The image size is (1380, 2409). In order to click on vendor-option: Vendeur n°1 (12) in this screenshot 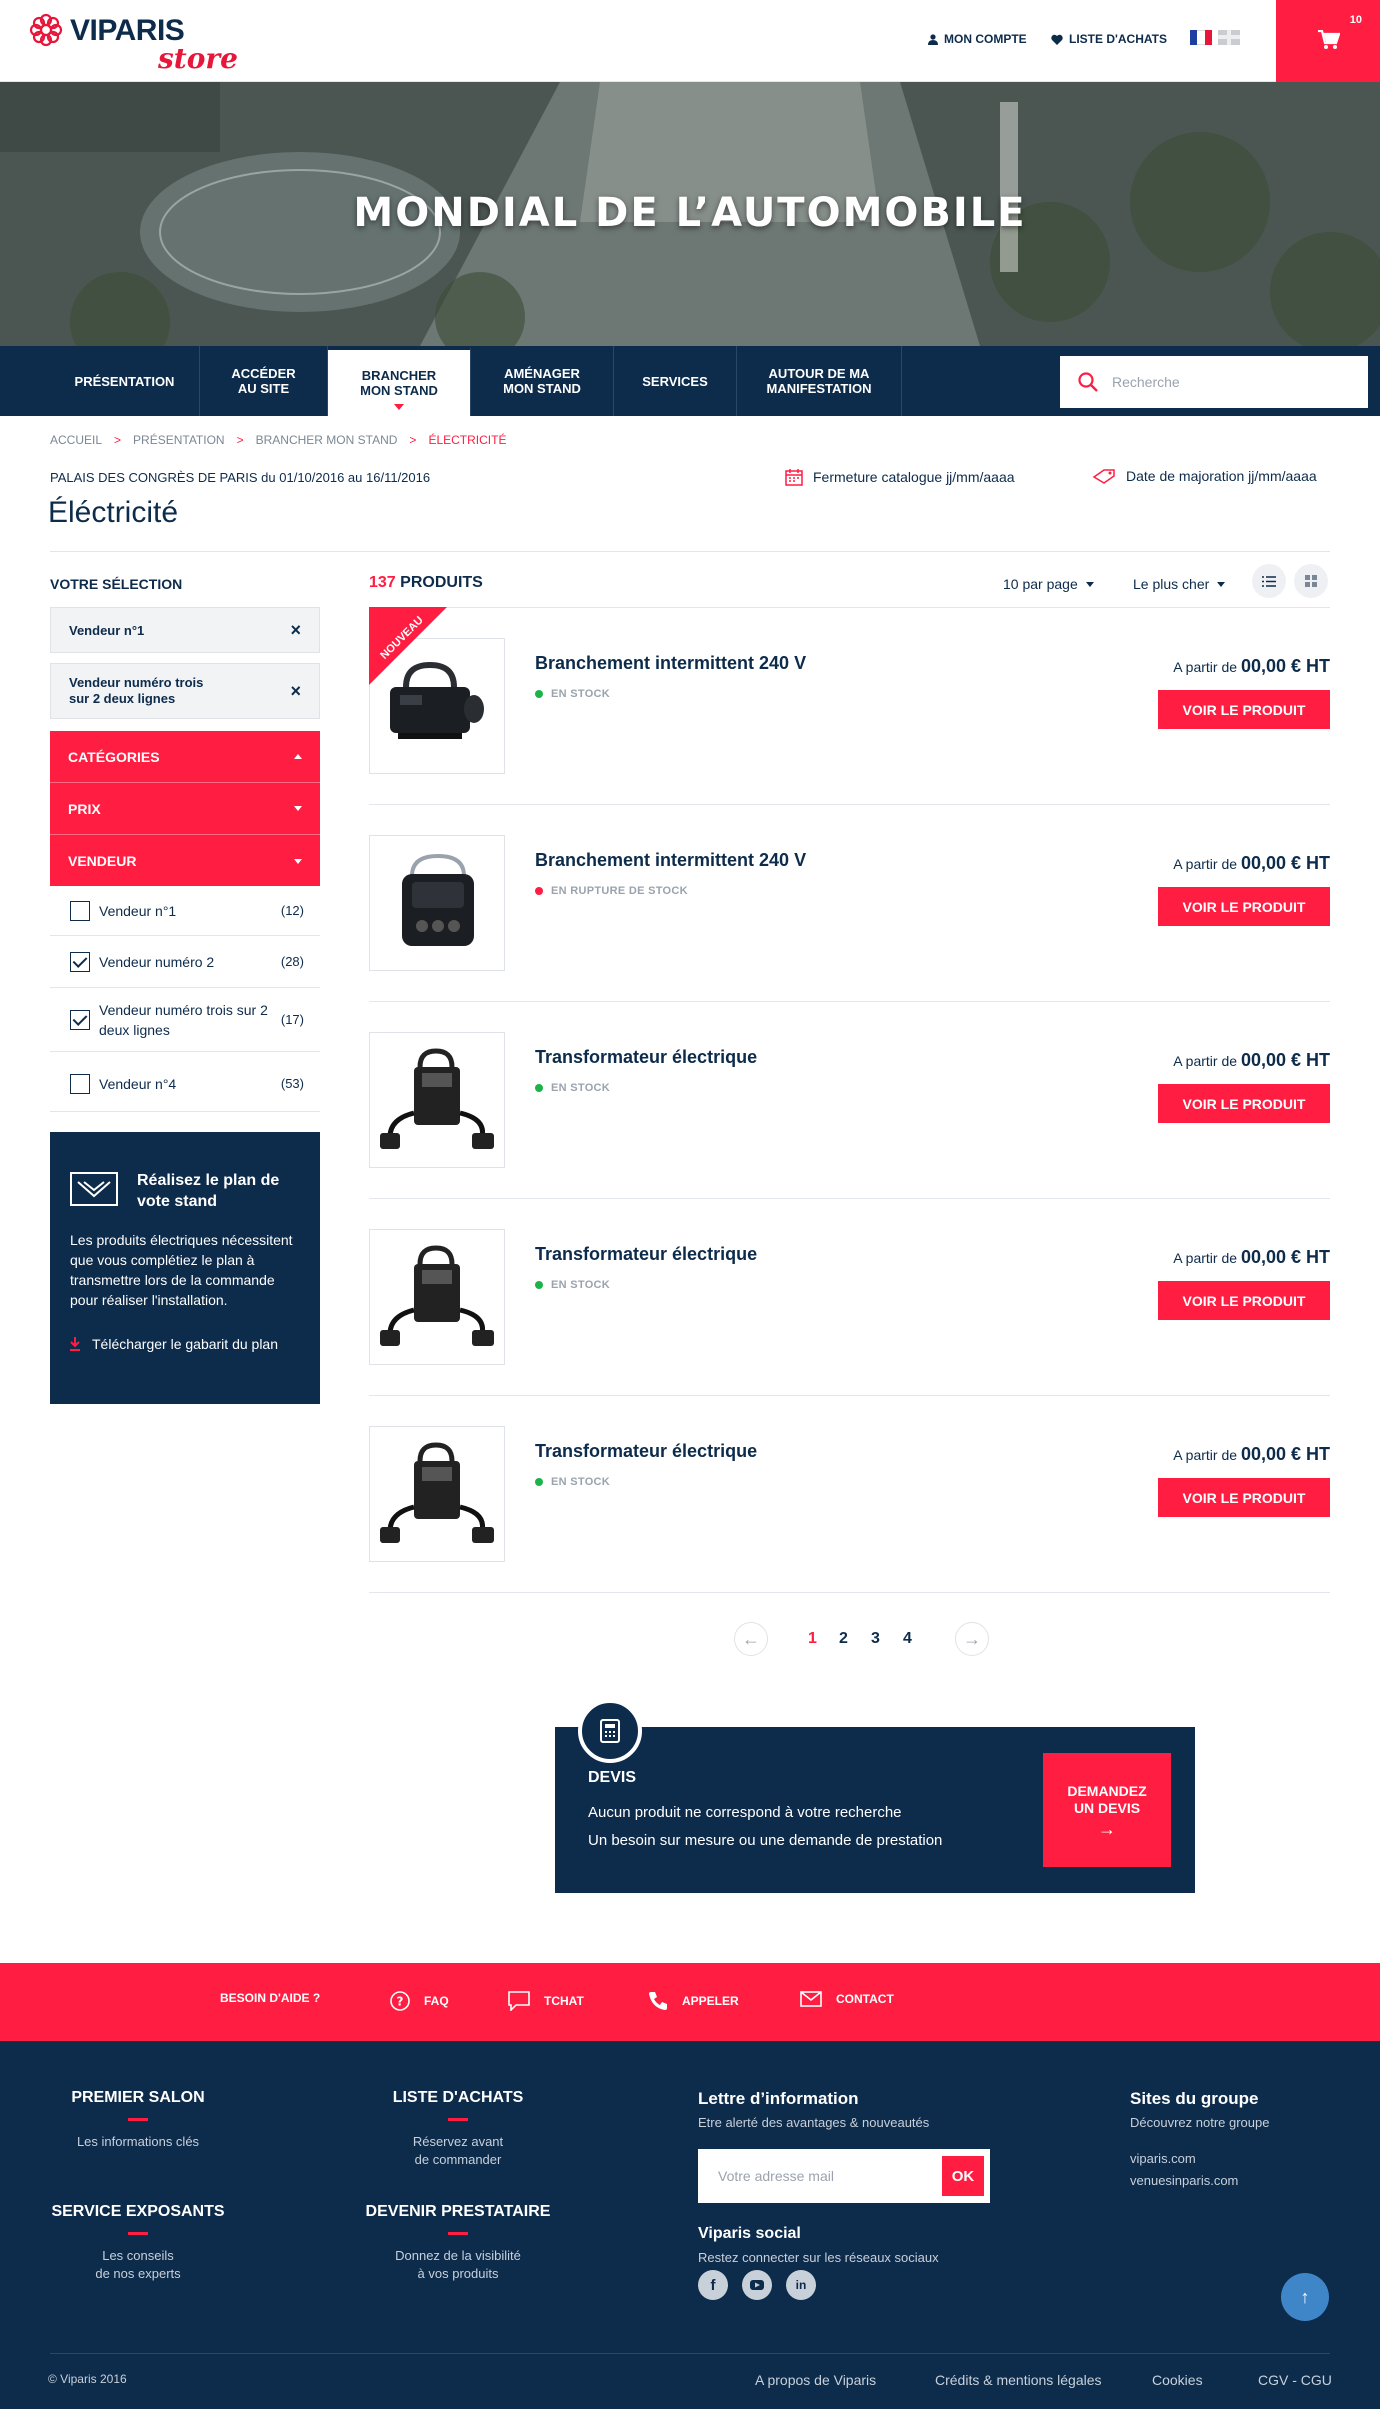, I will do `click(185, 911)`.